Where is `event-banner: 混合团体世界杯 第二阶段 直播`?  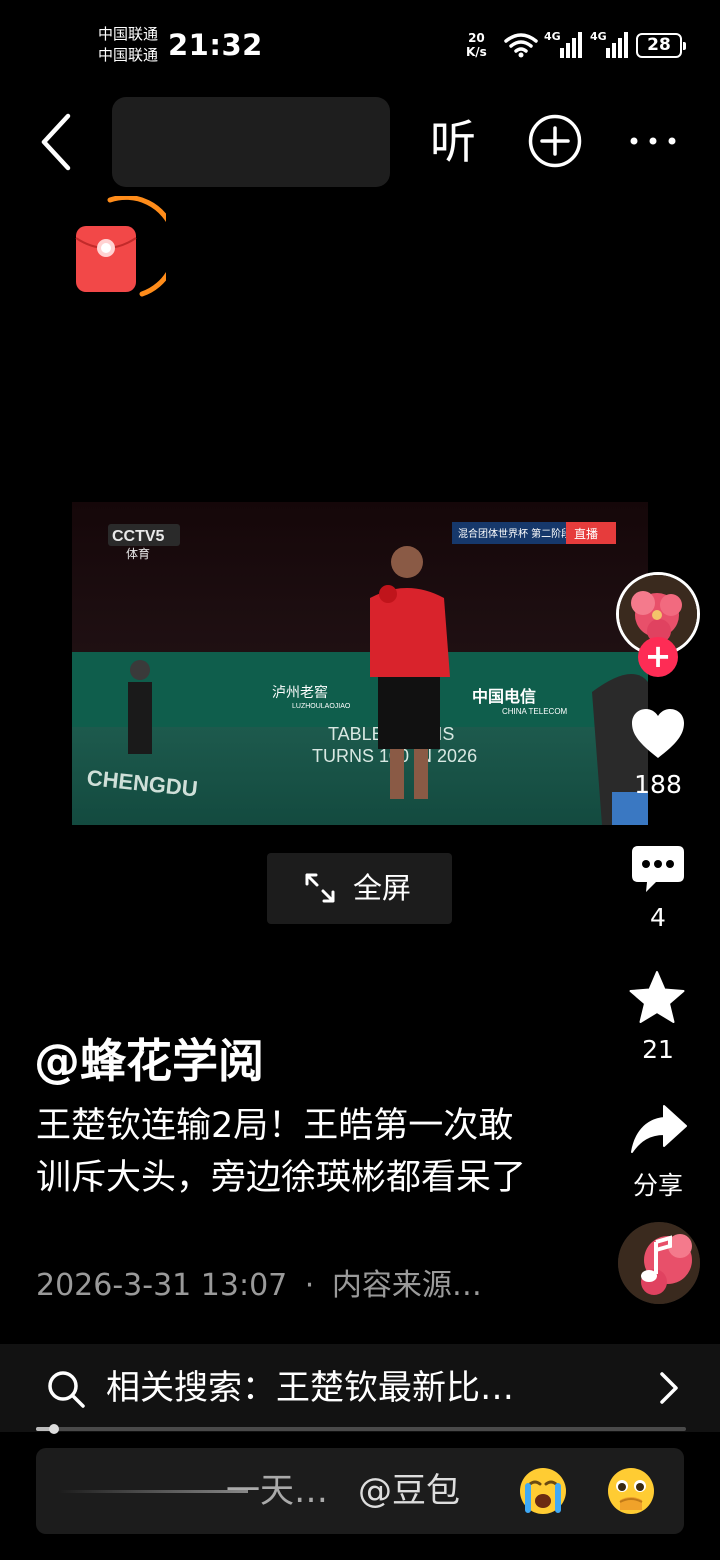 event-banner: 混合团体世界杯 第二阶段 直播 is located at coordinates (534, 533).